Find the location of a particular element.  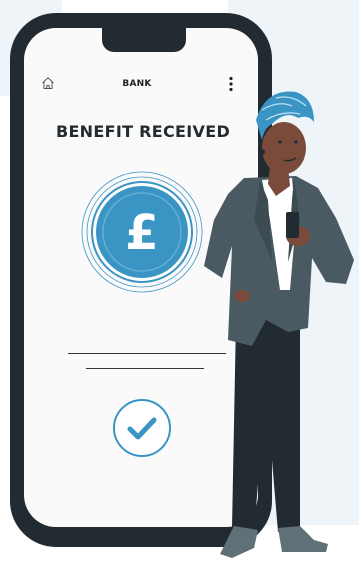

currency-symbol: £ is located at coordinates (141, 233).